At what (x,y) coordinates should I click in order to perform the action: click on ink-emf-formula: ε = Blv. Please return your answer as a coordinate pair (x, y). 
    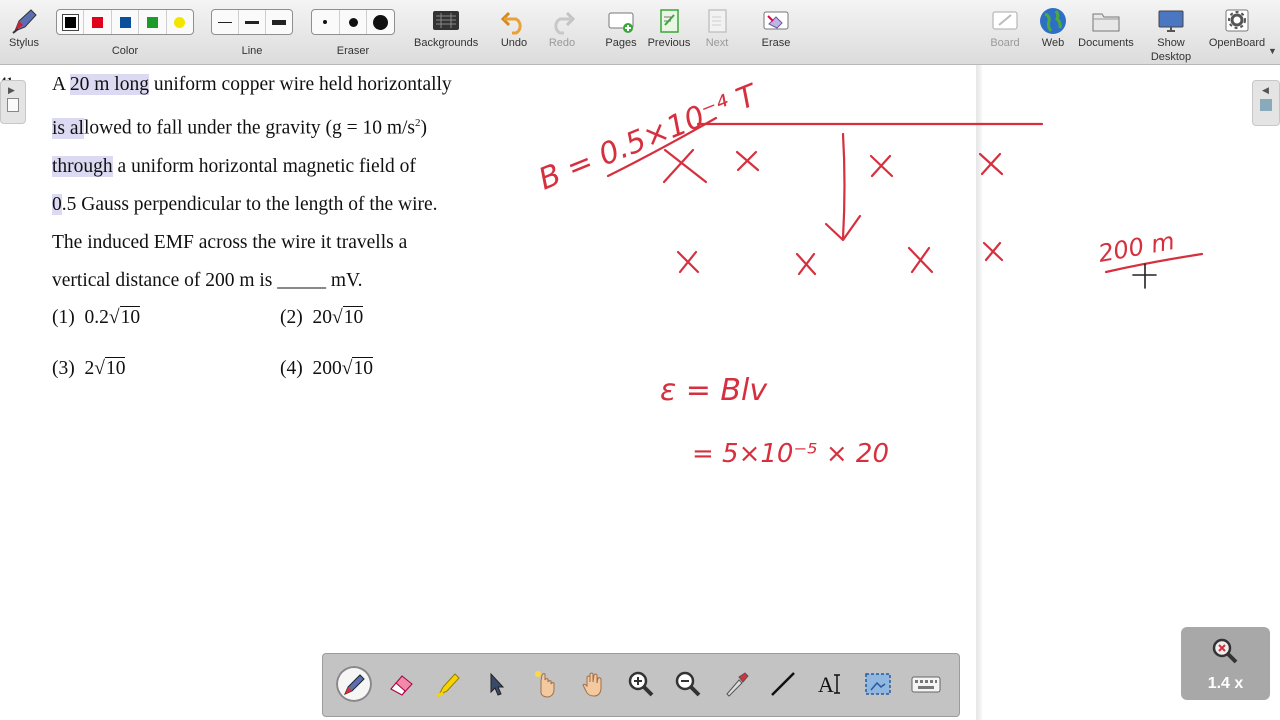
    Looking at the image, I should click on (714, 390).